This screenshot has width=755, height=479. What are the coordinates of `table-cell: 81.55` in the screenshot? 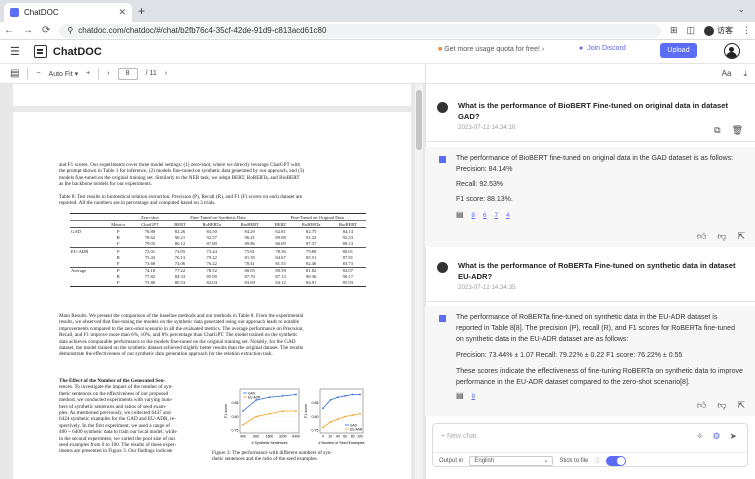 It's located at (280, 263).